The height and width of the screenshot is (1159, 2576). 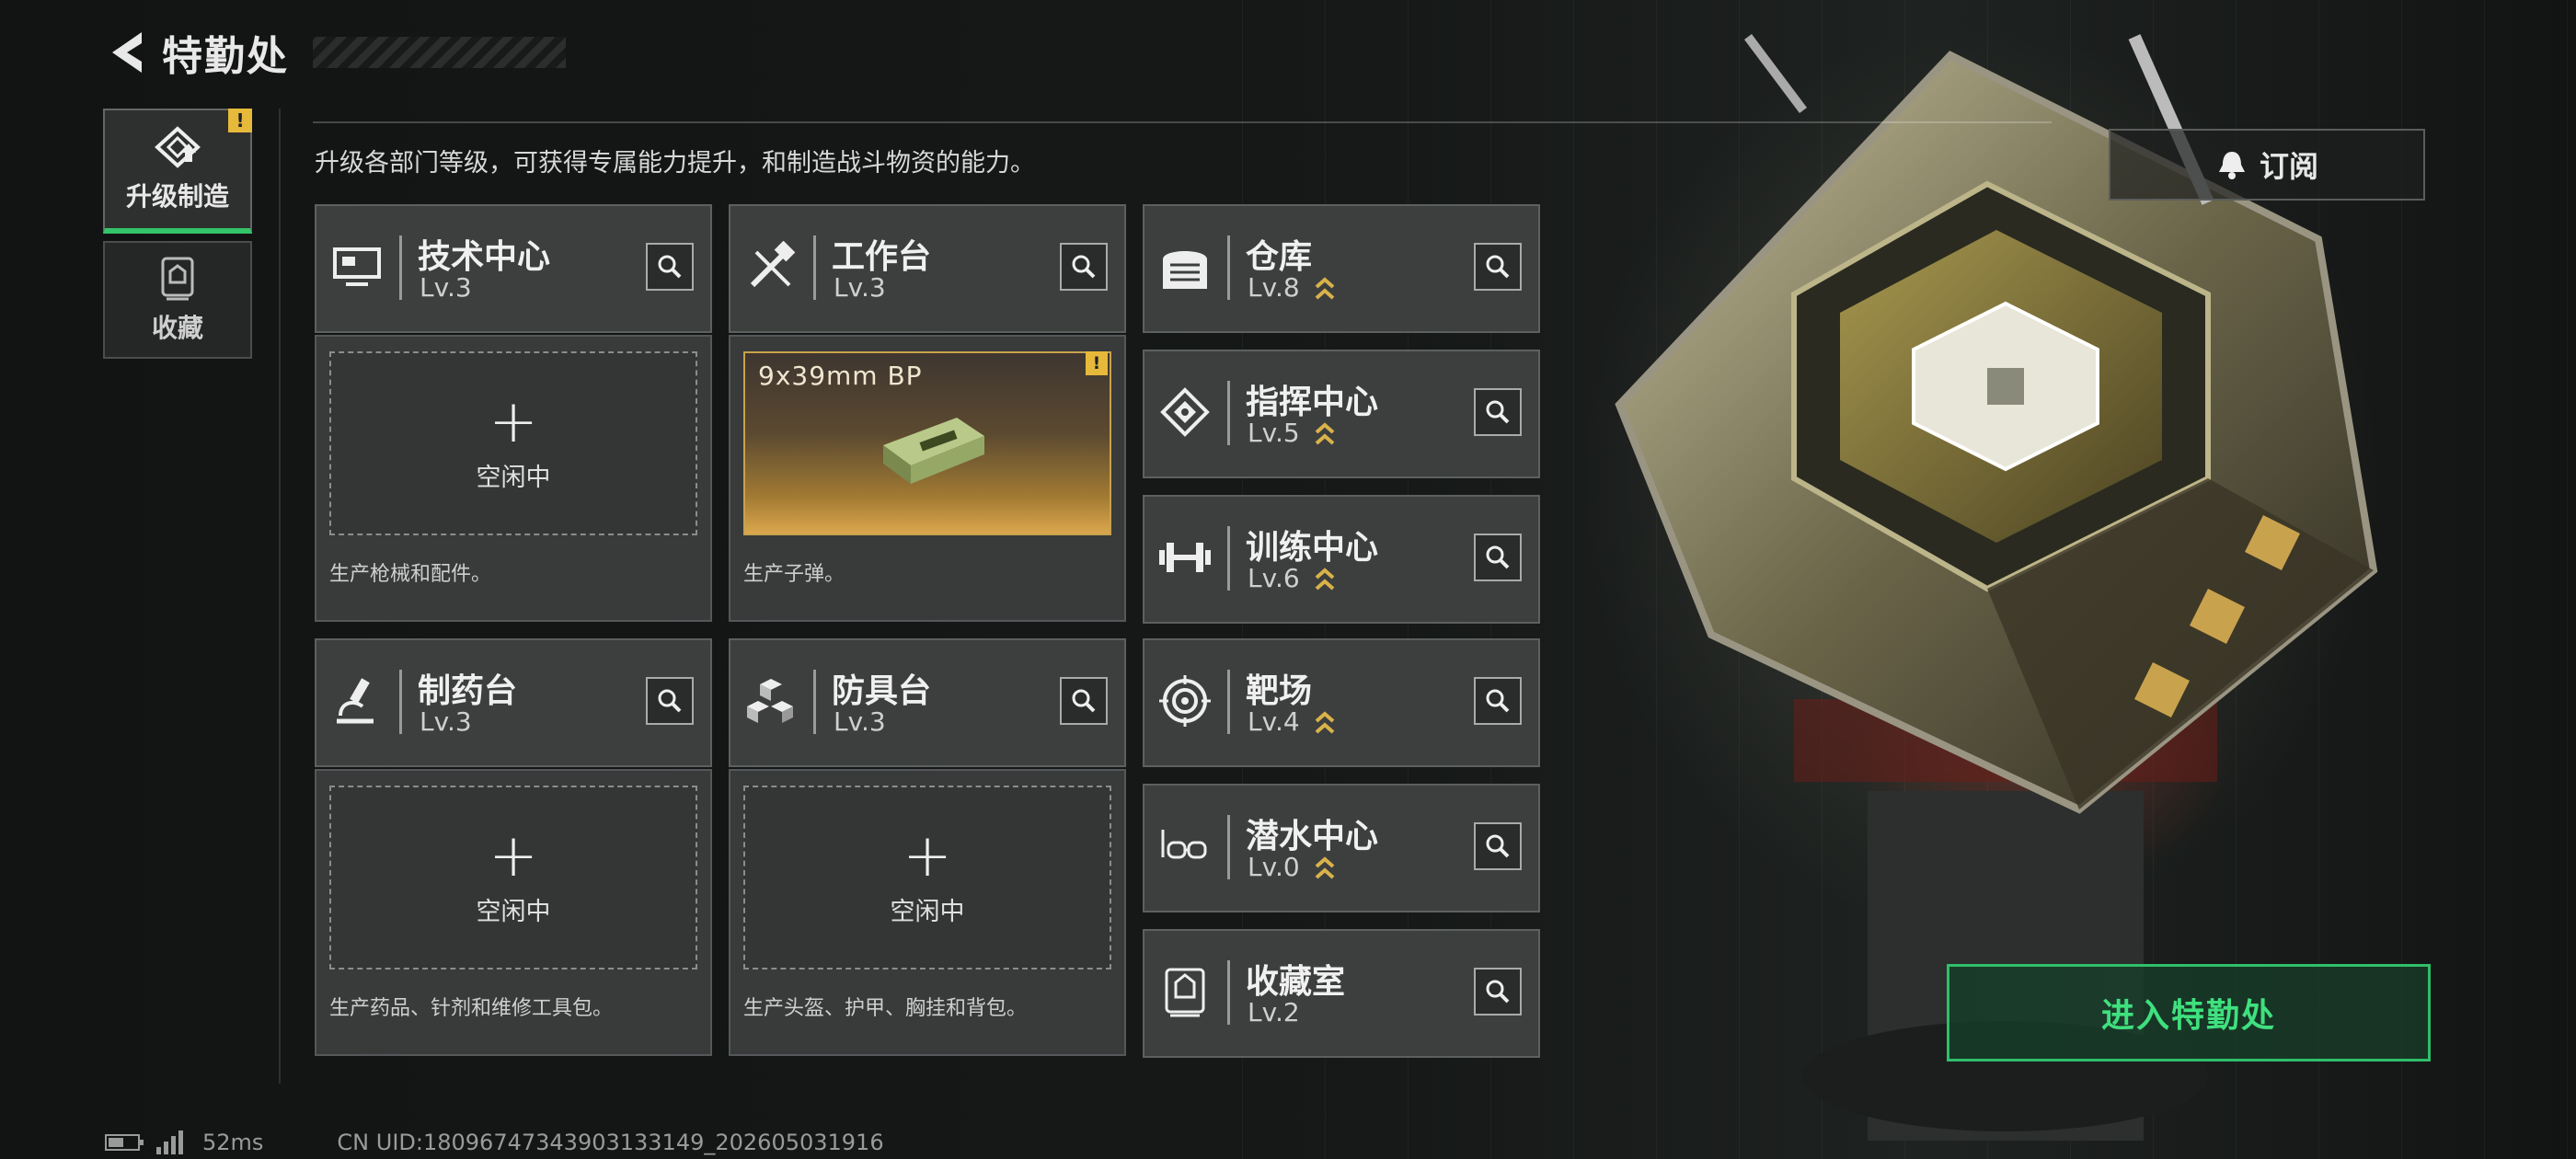 I want to click on signal-icon, so click(x=169, y=1142).